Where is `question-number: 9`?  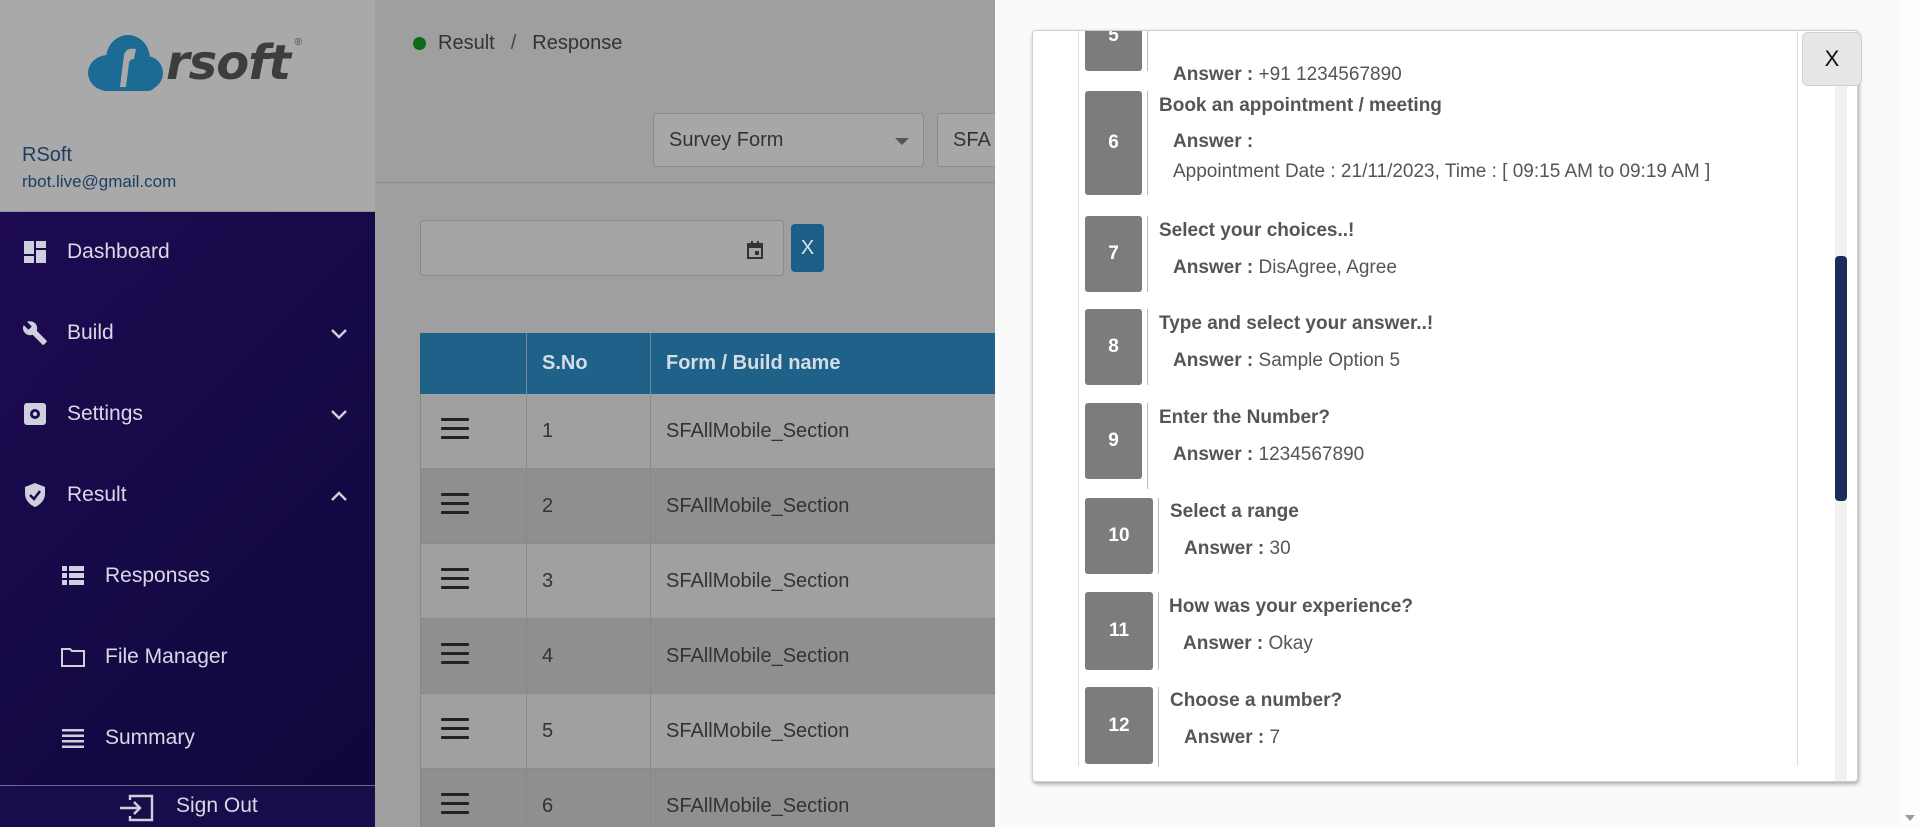
question-number: 9 is located at coordinates (1113, 441).